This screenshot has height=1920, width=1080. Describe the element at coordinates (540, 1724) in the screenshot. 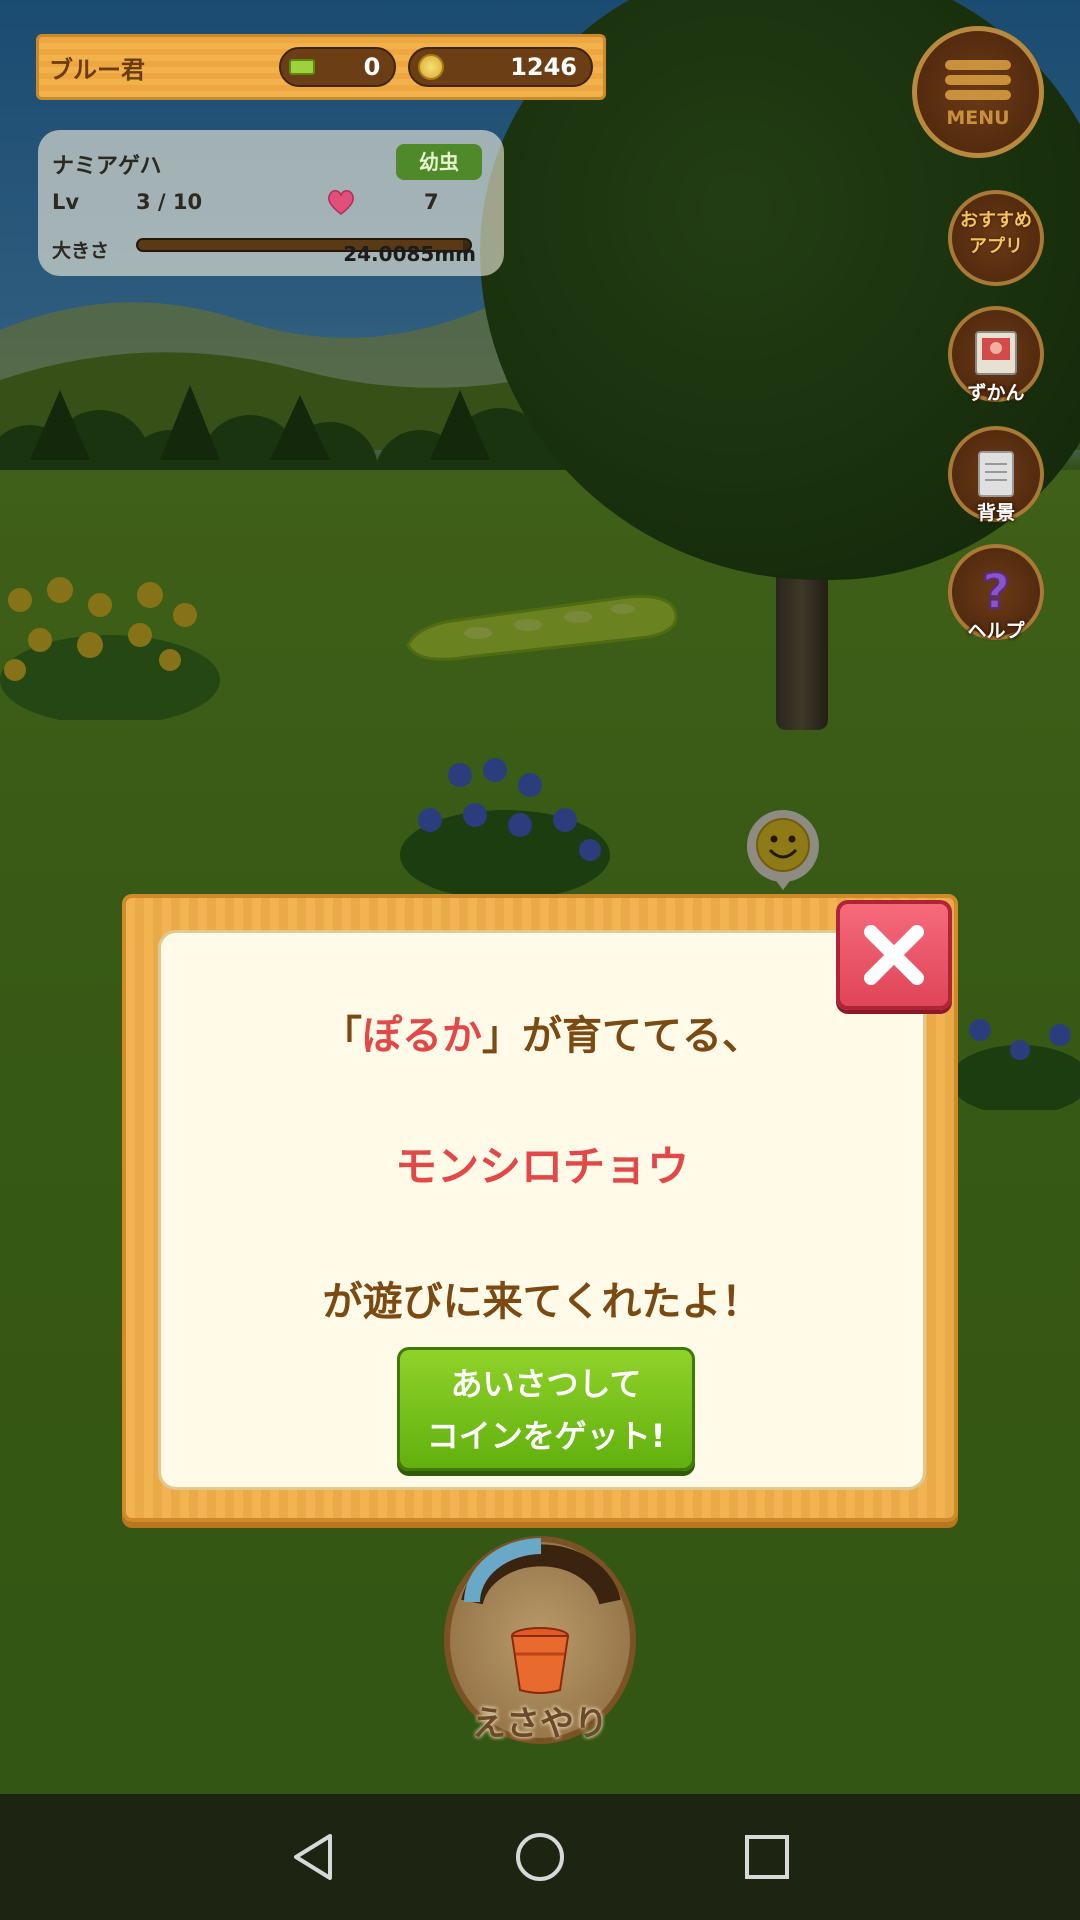

I see `feed-label: えさやり` at that location.